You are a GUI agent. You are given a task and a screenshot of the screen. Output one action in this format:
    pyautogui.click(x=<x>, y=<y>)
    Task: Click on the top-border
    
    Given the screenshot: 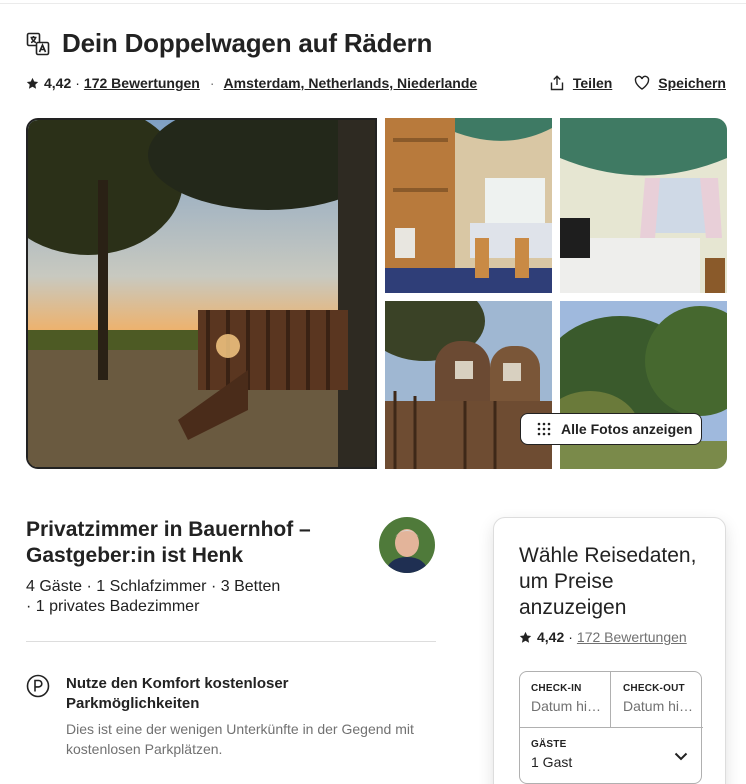 What is the action you would take?
    pyautogui.click(x=373, y=2)
    